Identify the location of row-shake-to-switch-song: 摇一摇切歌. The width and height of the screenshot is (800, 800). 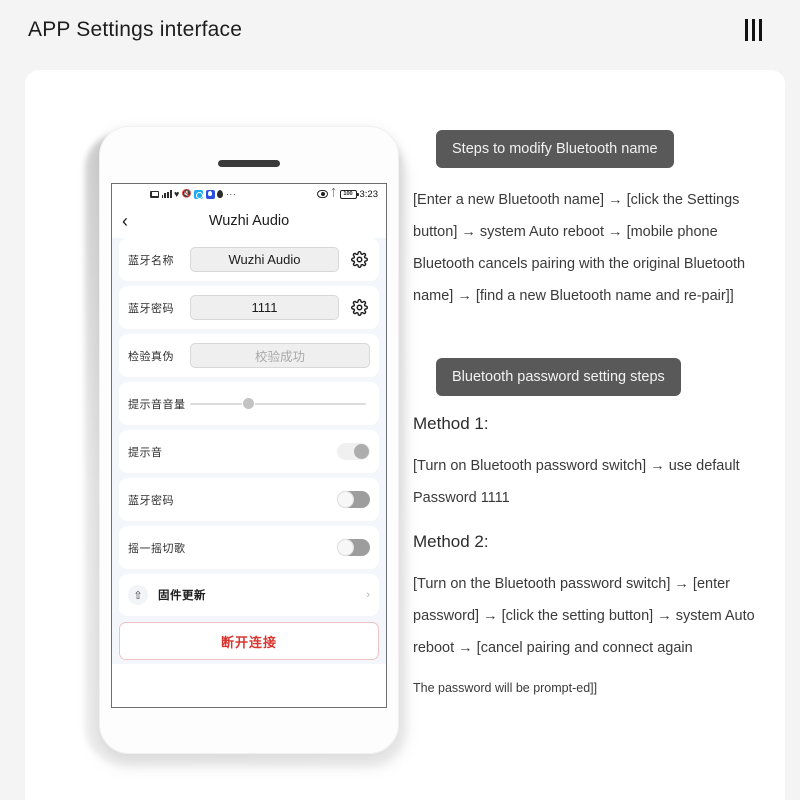
(249, 547).